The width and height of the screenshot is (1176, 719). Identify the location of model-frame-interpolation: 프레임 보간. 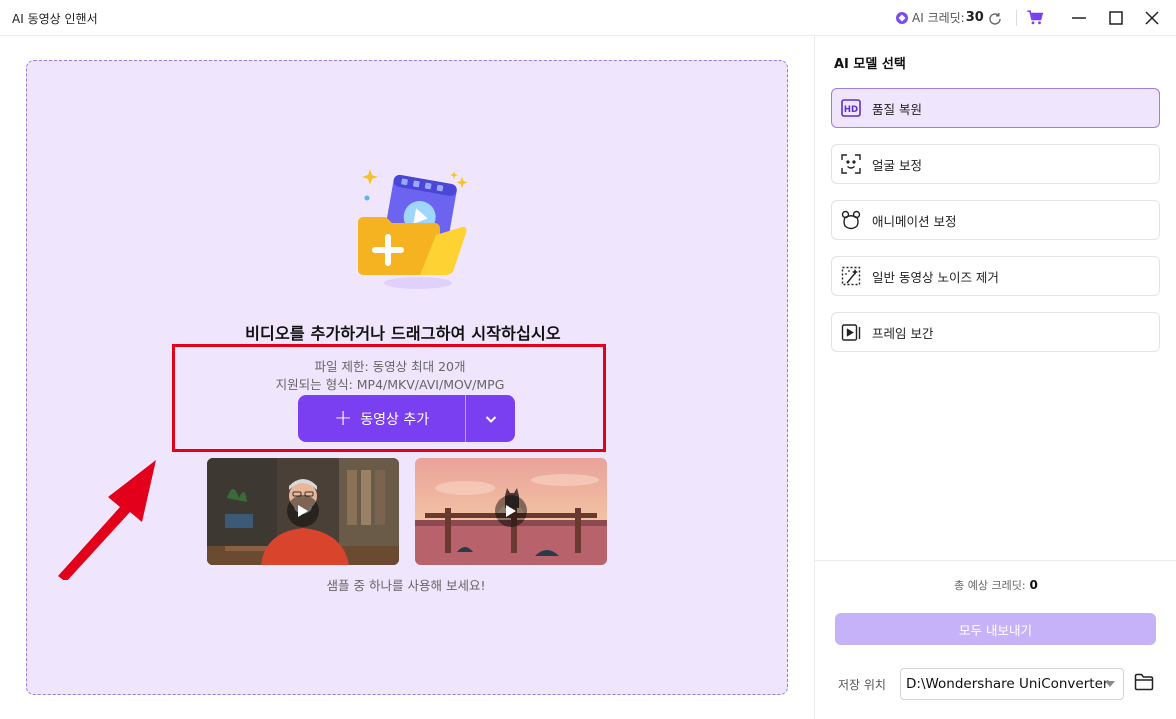
(995, 332).